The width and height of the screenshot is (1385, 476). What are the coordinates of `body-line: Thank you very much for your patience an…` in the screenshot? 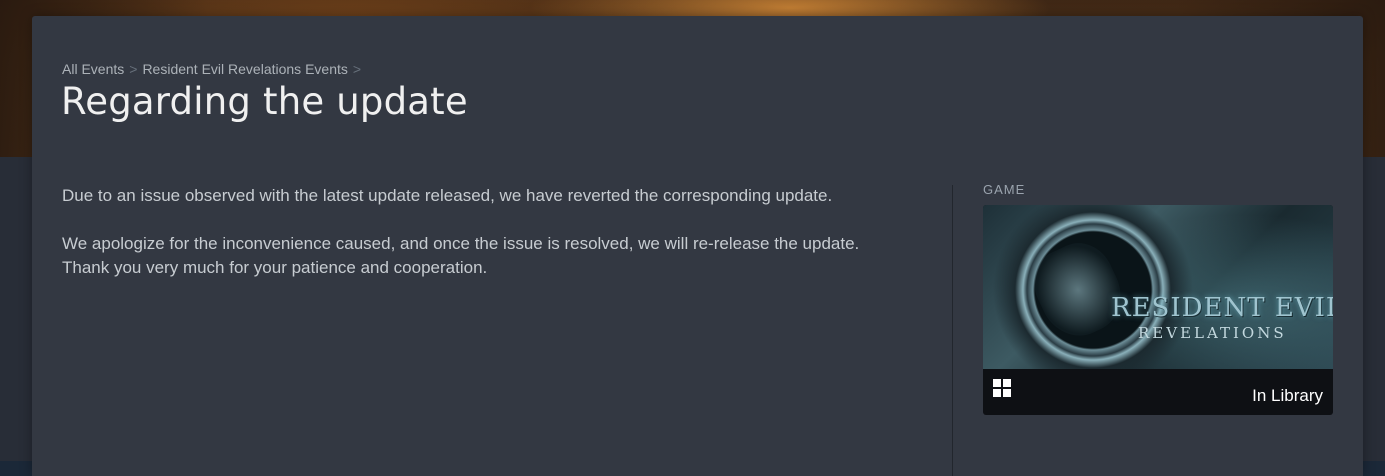 It's located at (275, 267).